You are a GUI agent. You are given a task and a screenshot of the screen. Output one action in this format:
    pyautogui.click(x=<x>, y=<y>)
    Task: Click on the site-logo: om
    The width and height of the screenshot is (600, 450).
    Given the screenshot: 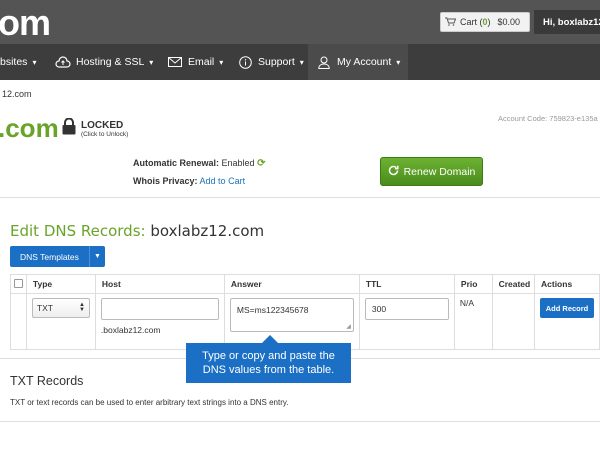 What is the action you would take?
    pyautogui.click(x=25, y=23)
    